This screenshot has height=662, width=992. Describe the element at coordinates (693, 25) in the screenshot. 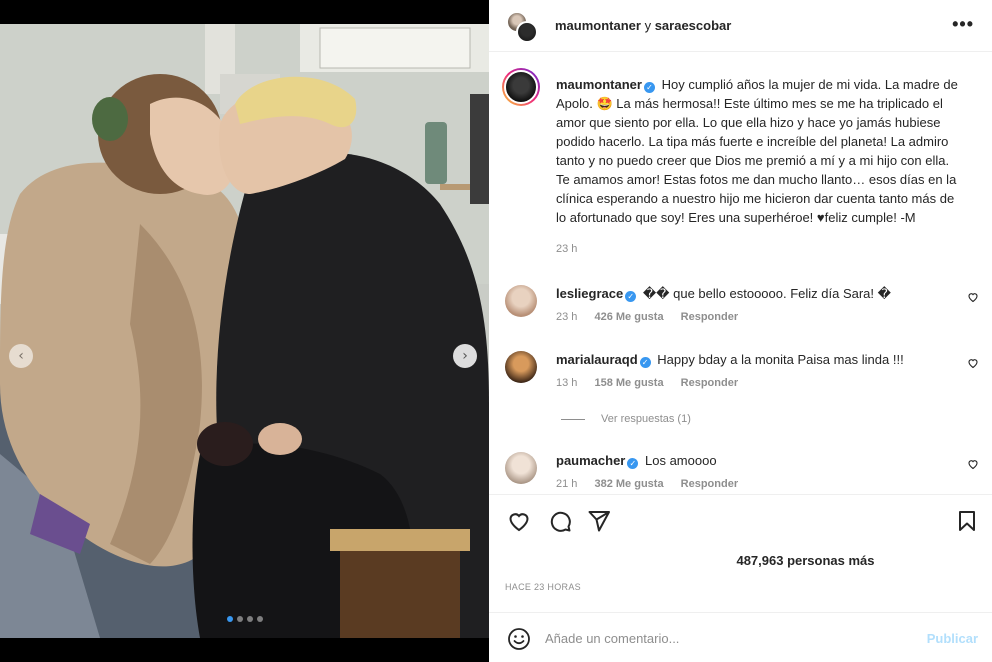

I see `collaborator-link: saraescobar` at that location.